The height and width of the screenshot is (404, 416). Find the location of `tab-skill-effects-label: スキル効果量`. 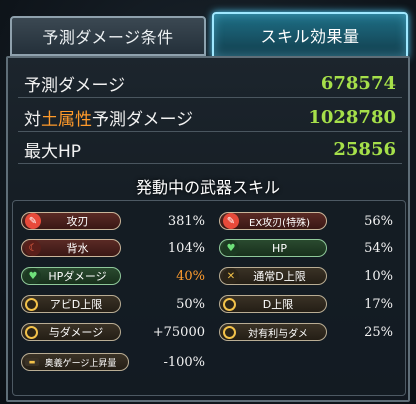

tab-skill-effects-label: スキル効果量 is located at coordinates (310, 36).